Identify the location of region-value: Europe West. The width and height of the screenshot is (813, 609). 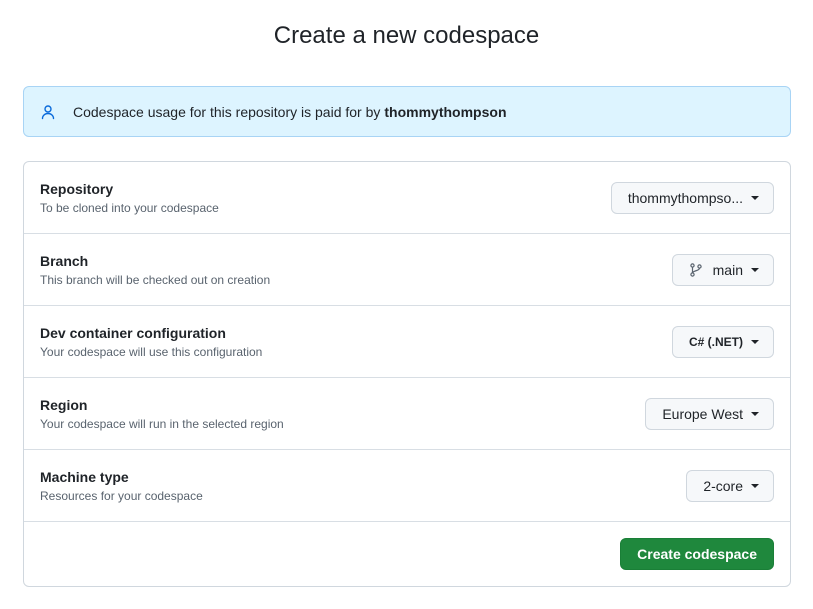
(702, 414).